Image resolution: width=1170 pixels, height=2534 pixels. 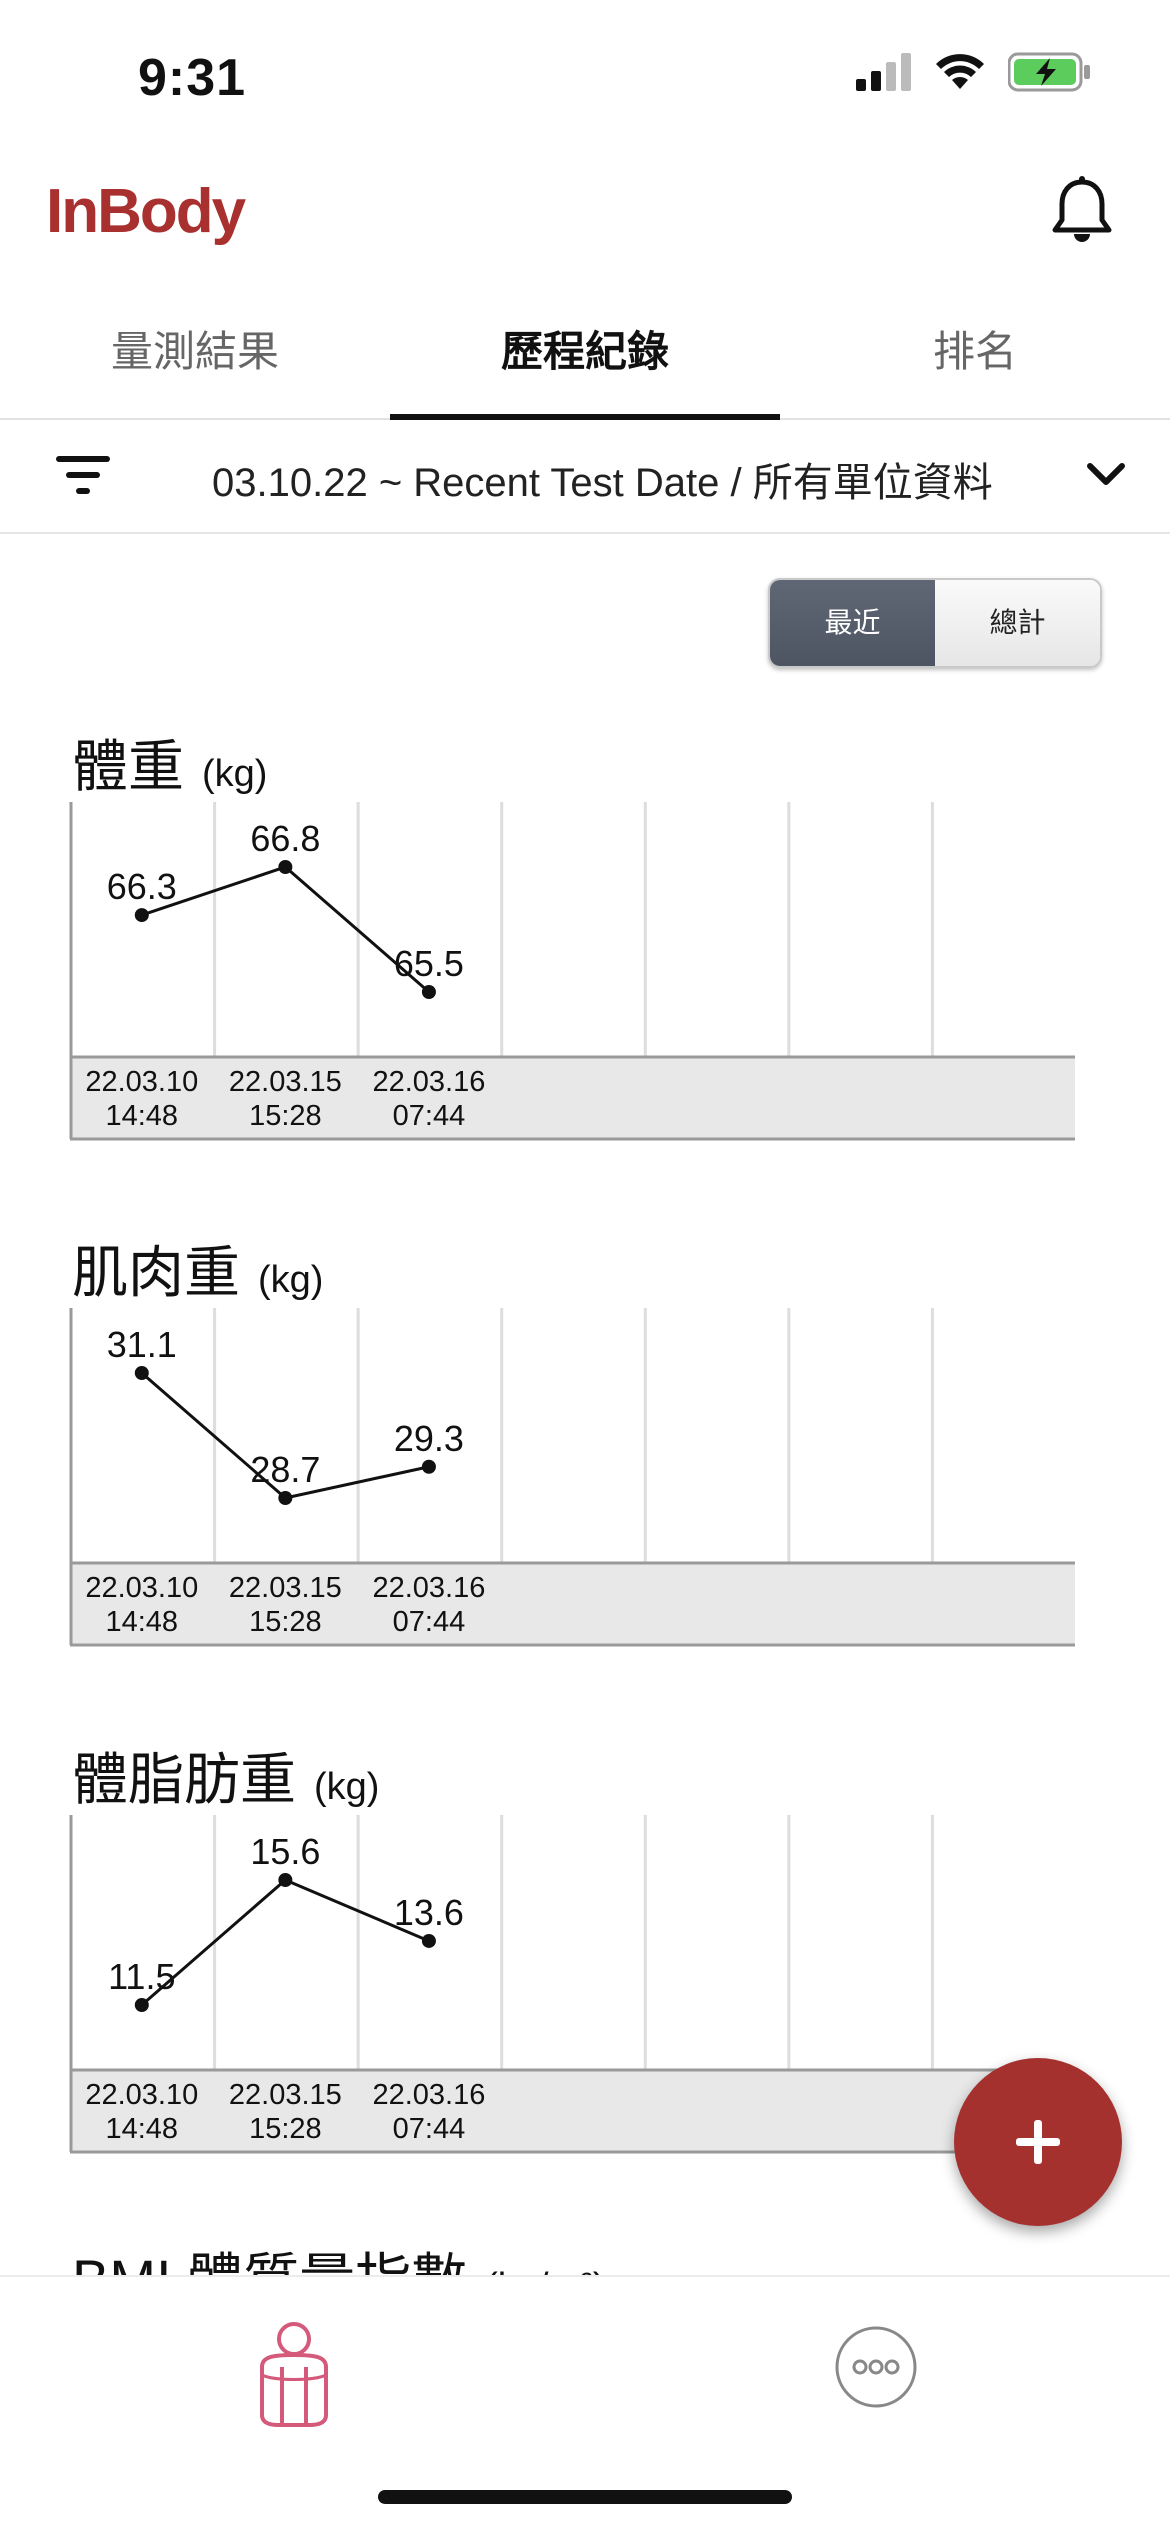 What do you see at coordinates (142, 1344) in the screenshot?
I see `data-label: 31.1` at bounding box center [142, 1344].